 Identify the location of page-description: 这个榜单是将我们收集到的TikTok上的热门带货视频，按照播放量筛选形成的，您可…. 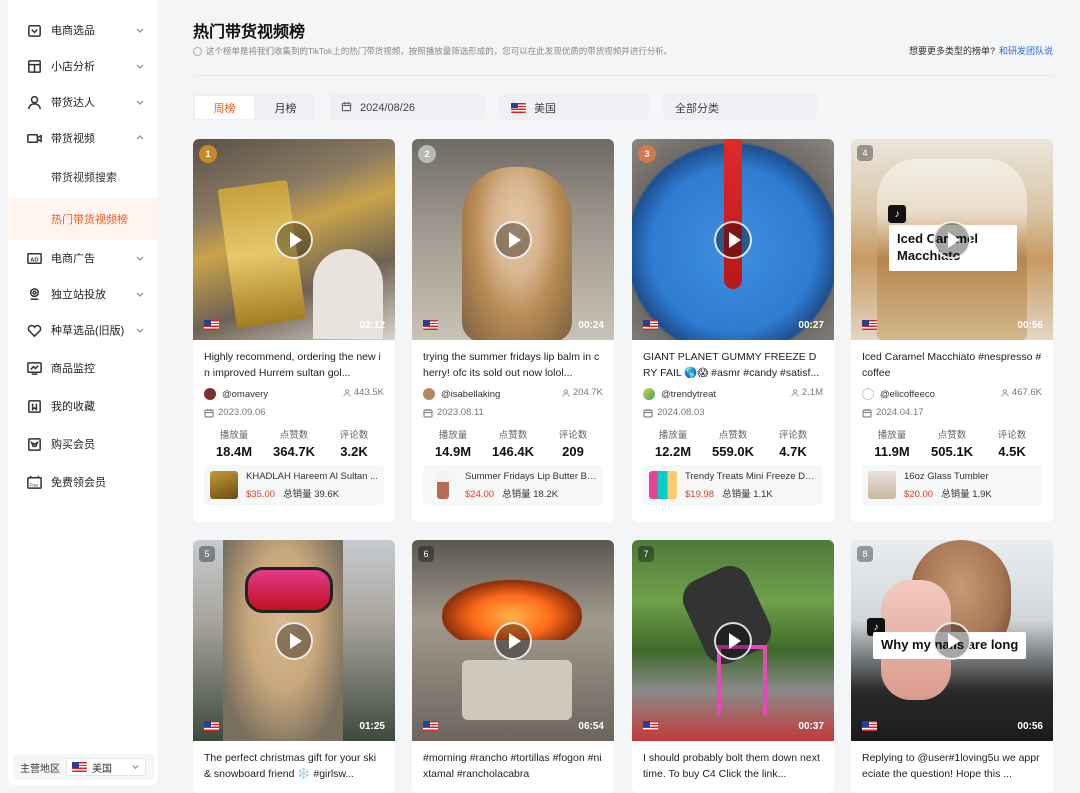
(432, 51).